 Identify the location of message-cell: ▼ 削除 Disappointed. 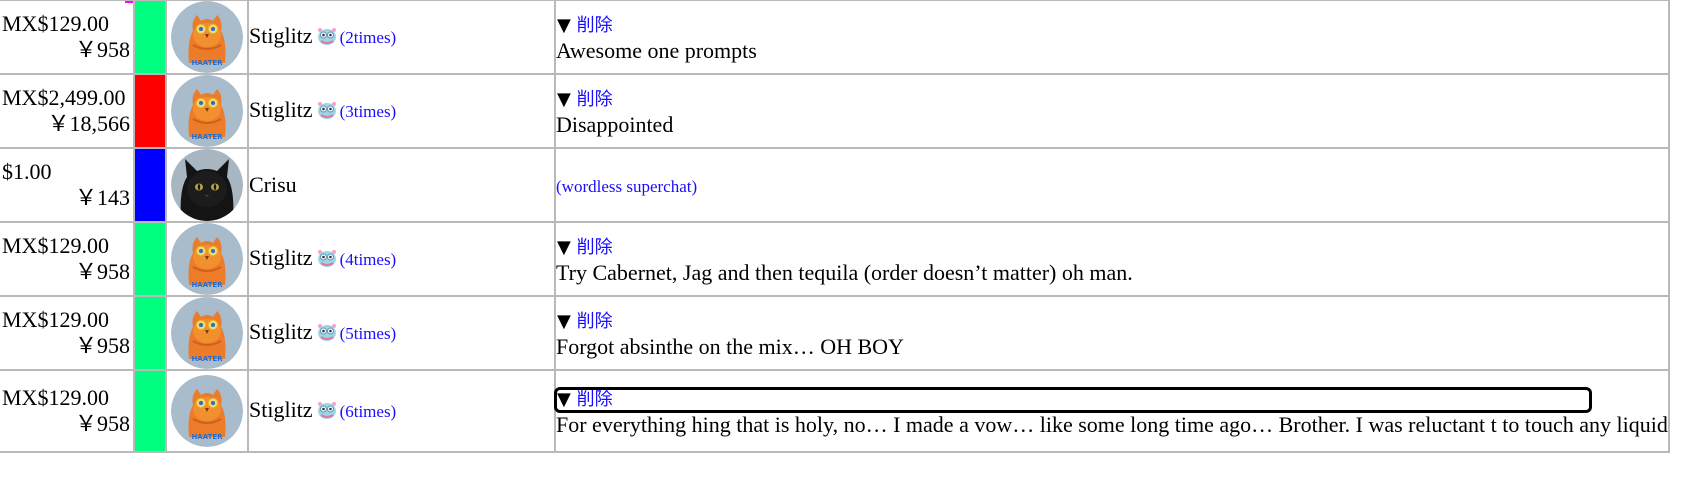
(1112, 111).